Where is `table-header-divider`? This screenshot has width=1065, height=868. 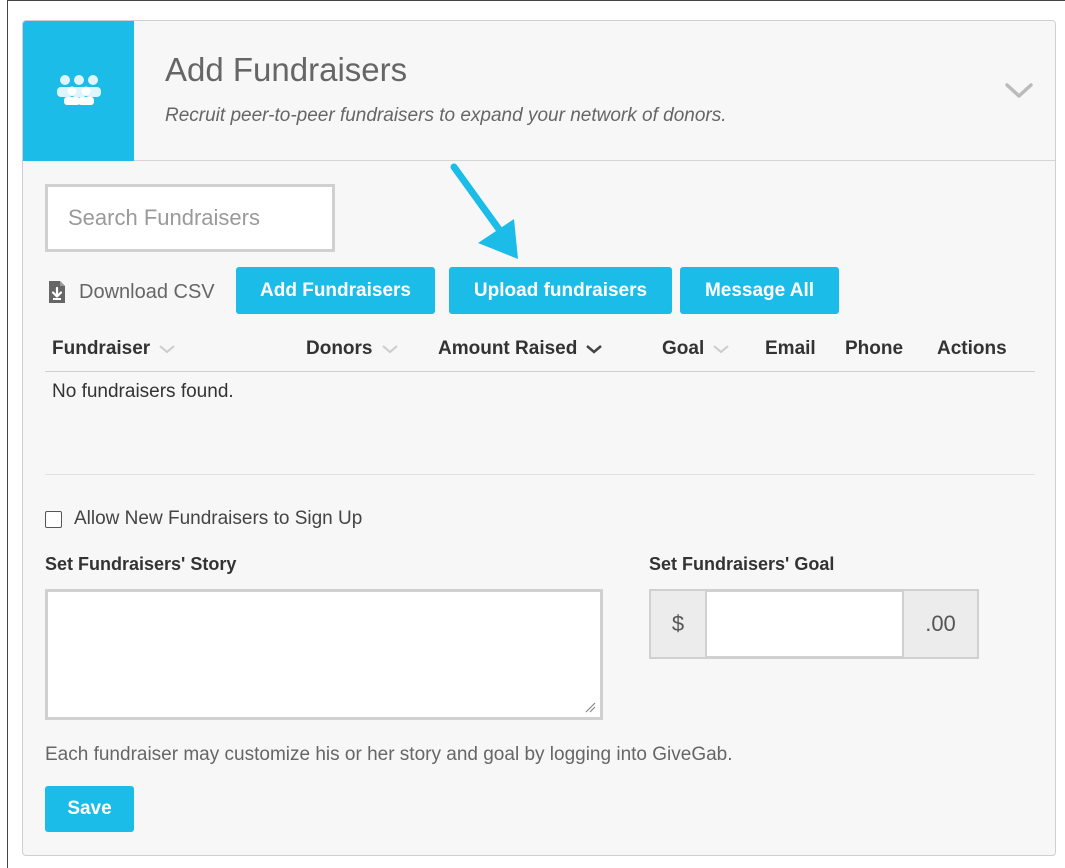 table-header-divider is located at coordinates (540, 371).